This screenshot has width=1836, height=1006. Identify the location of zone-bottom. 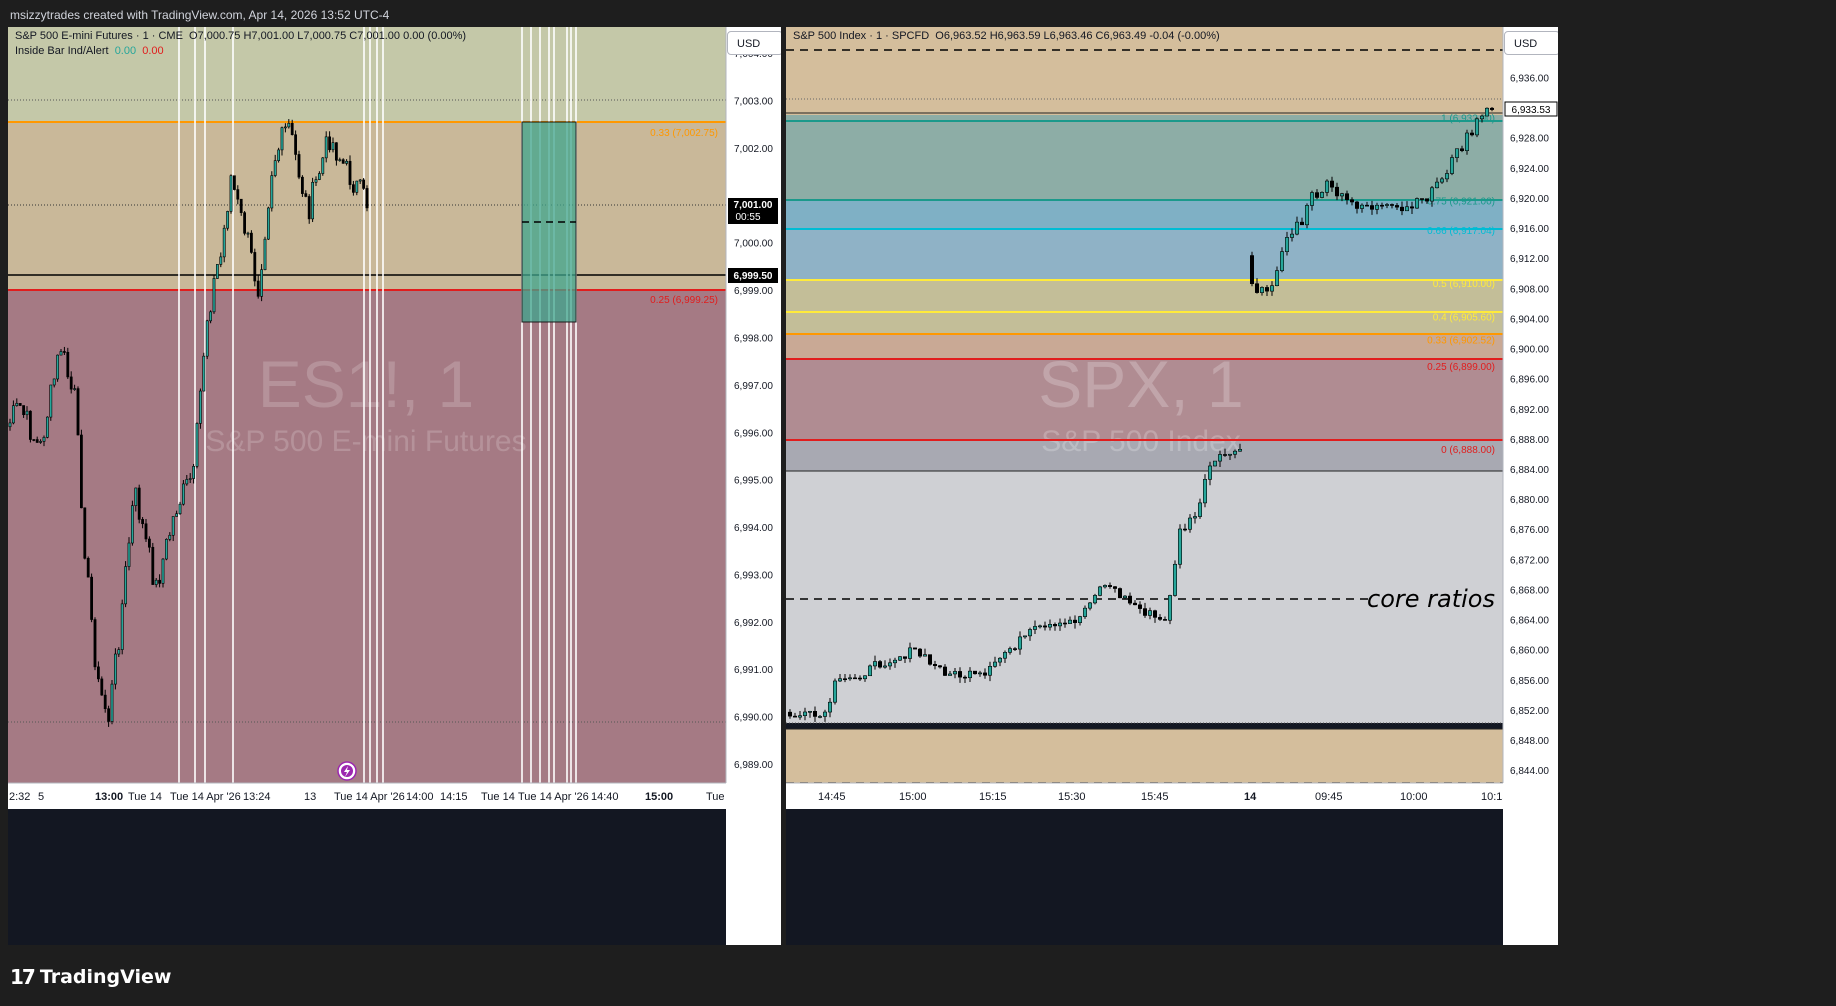
(1144, 756).